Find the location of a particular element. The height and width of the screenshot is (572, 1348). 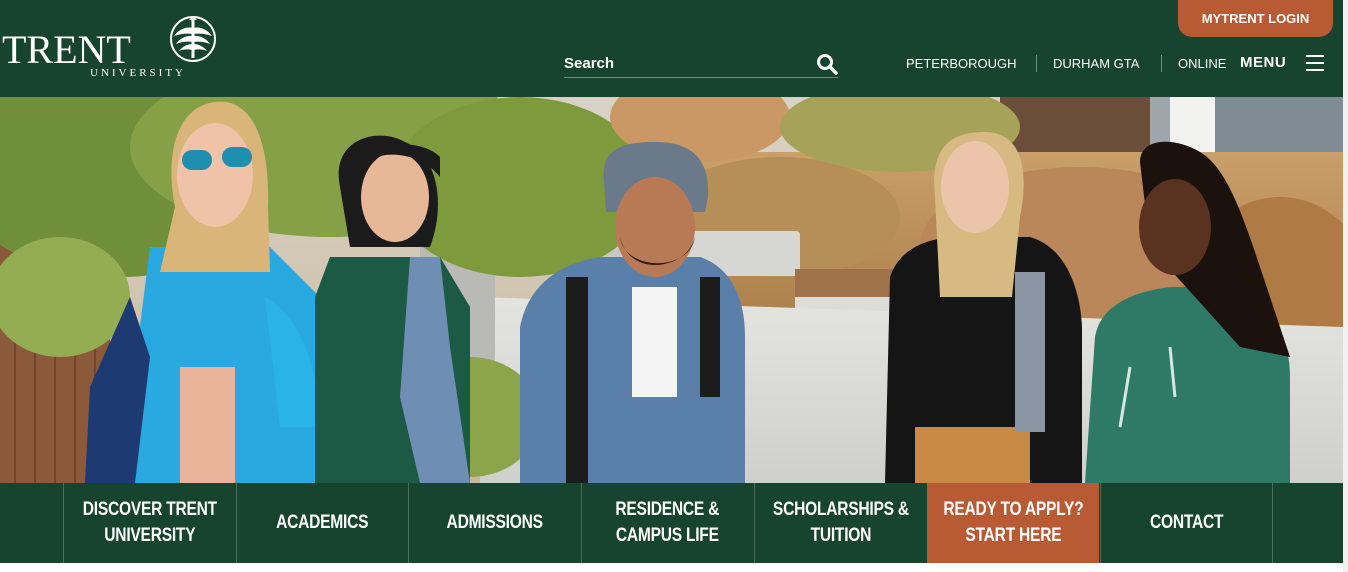

nav-item-contact: CONTACT is located at coordinates (1186, 523).